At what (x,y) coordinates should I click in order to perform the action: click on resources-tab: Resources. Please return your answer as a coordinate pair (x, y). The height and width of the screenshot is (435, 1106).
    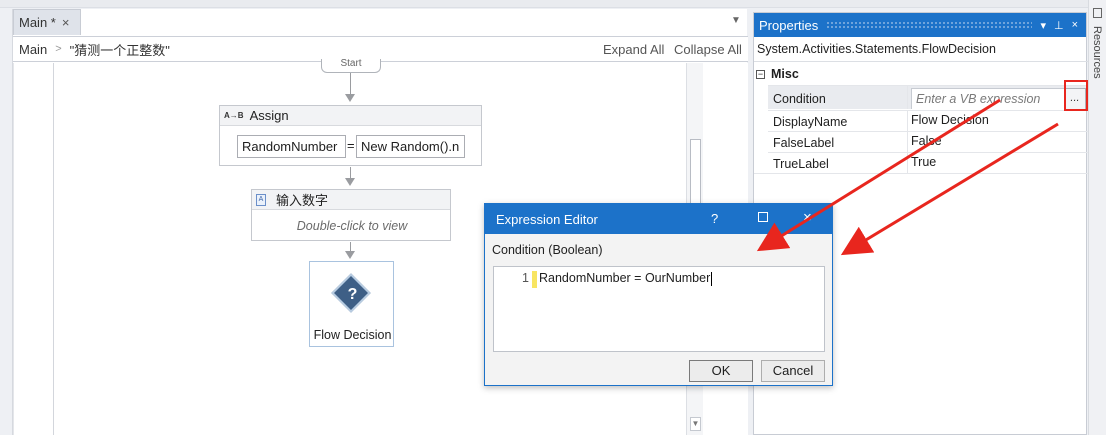
    Looking at the image, I should click on (1097, 52).